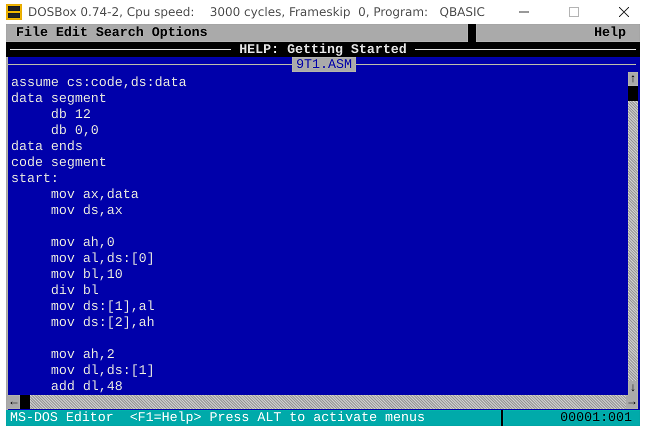  What do you see at coordinates (99, 83) in the screenshot?
I see `code-line: assume cs:code,ds:data` at bounding box center [99, 83].